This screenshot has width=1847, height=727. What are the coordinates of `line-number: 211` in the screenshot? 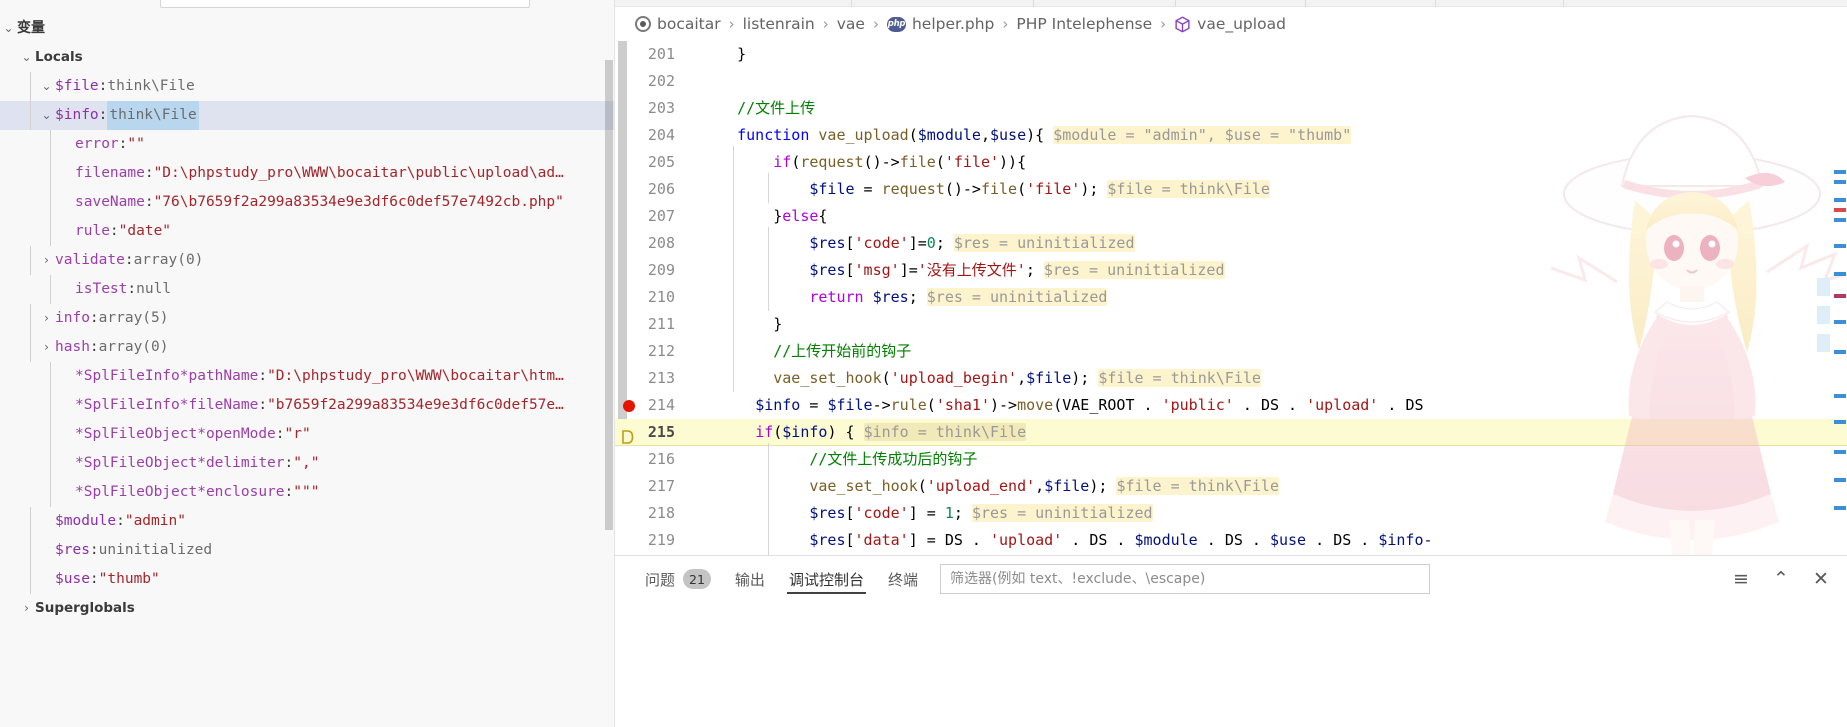 It's located at (651, 324).